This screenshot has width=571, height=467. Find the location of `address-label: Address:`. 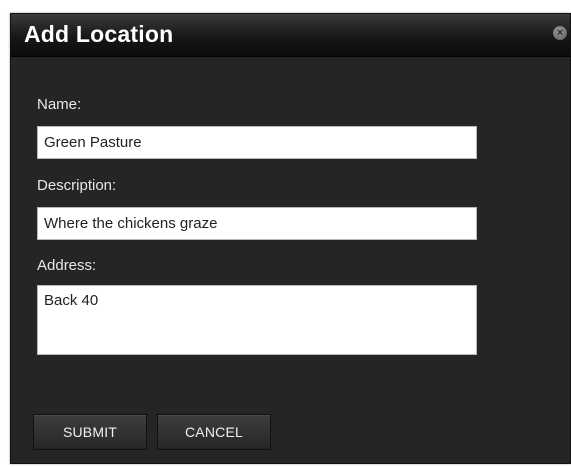

address-label: Address: is located at coordinates (67, 265).